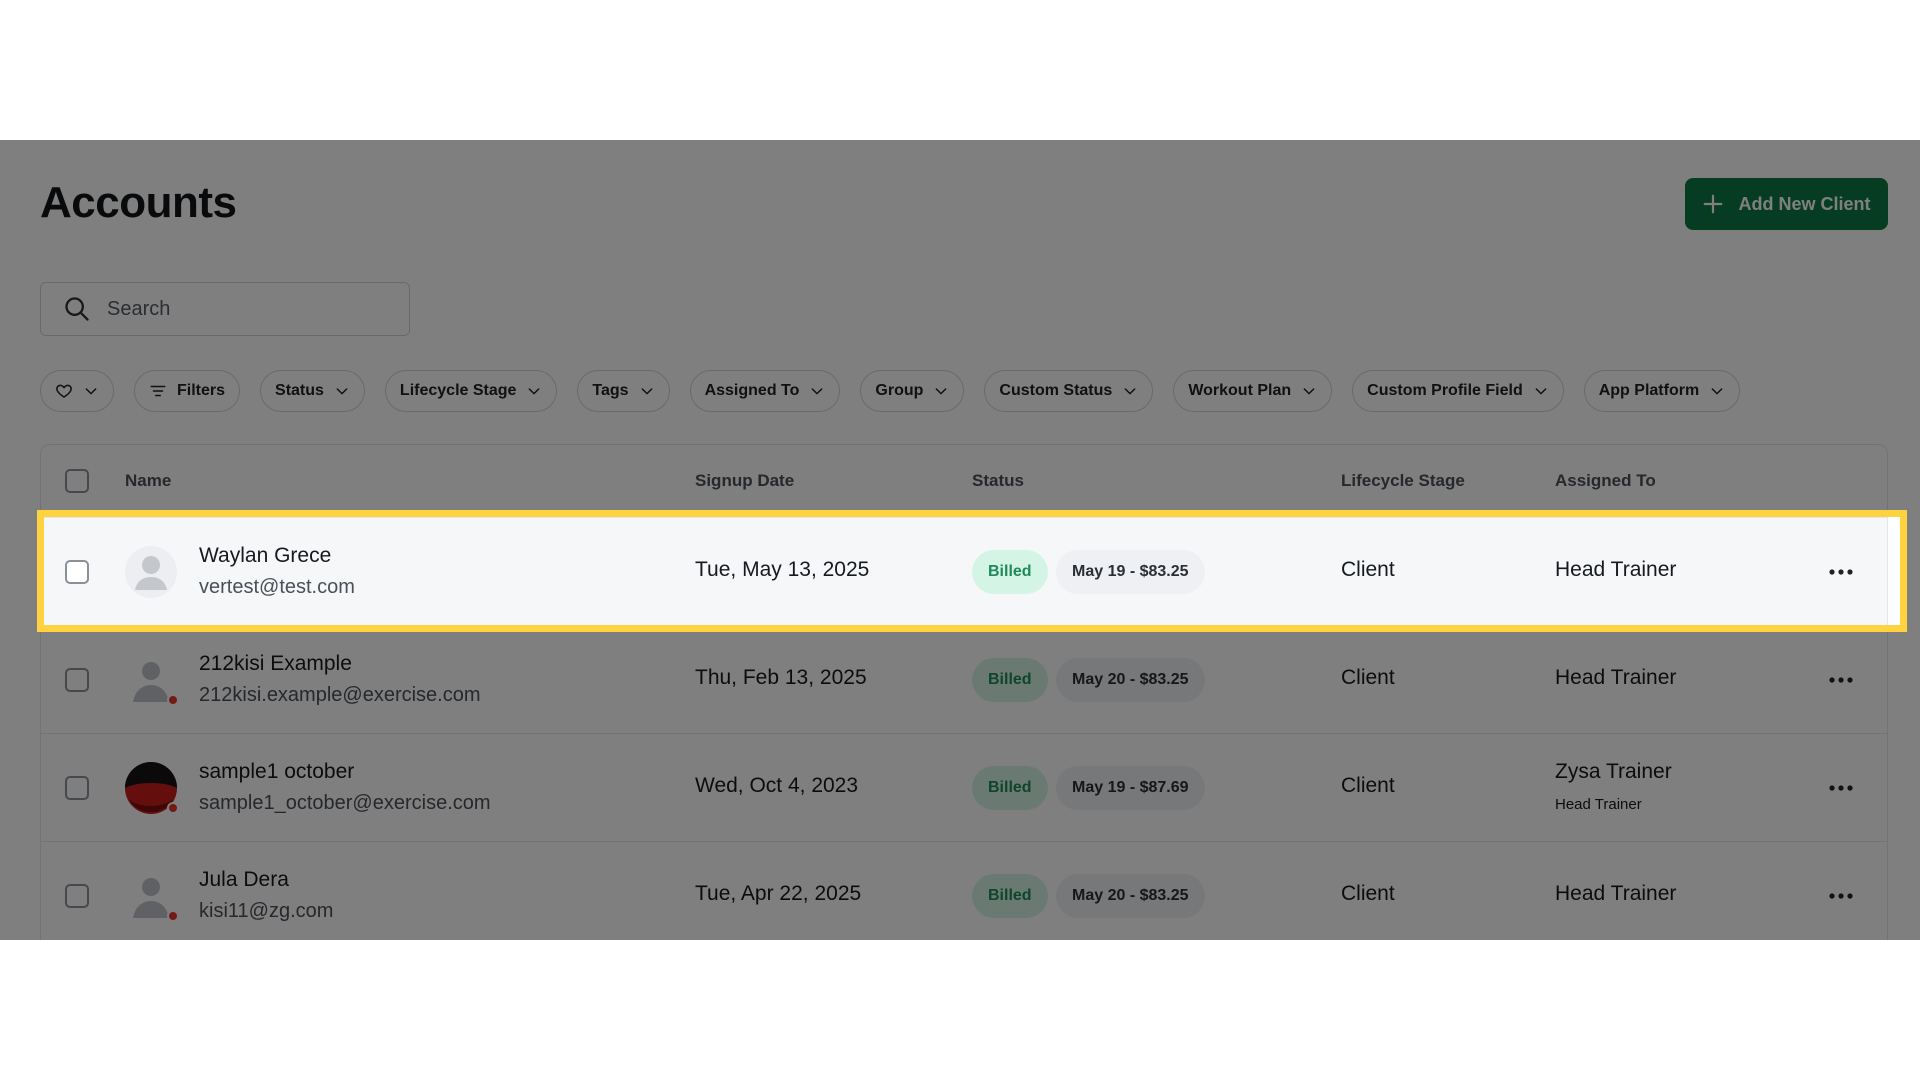  I want to click on user-avatar-icon, so click(151, 572).